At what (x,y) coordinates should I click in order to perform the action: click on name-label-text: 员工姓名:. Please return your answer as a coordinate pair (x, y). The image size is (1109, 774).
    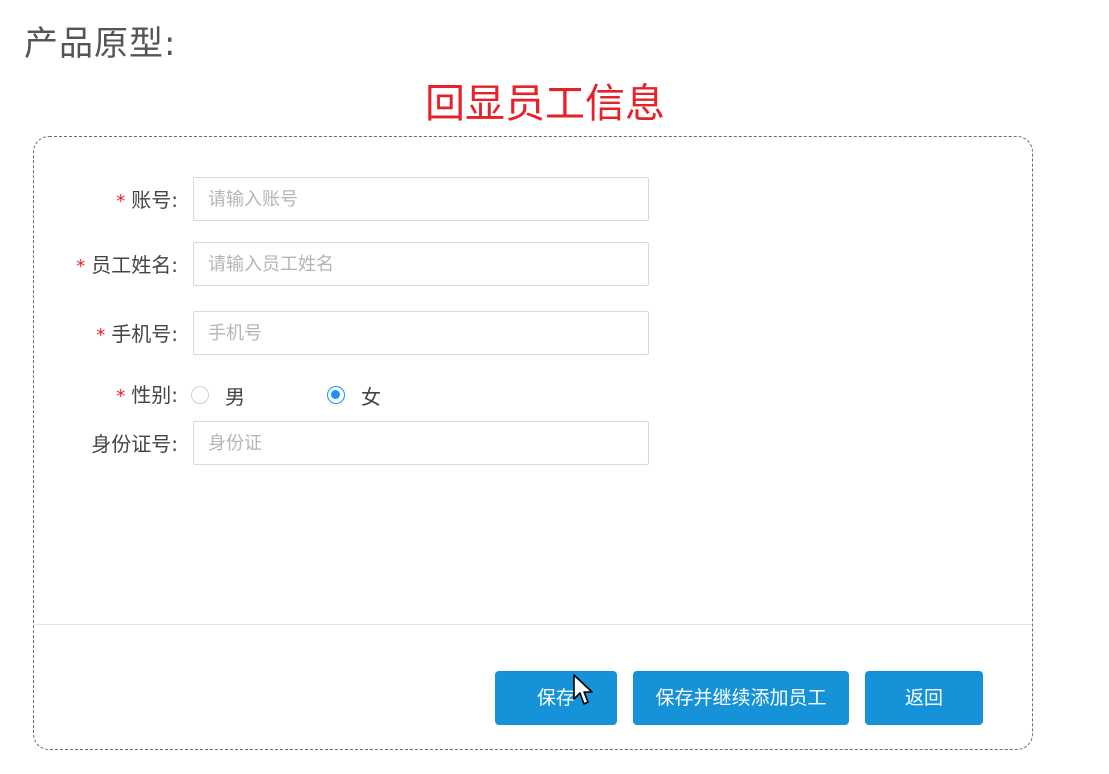
    Looking at the image, I should click on (134, 265).